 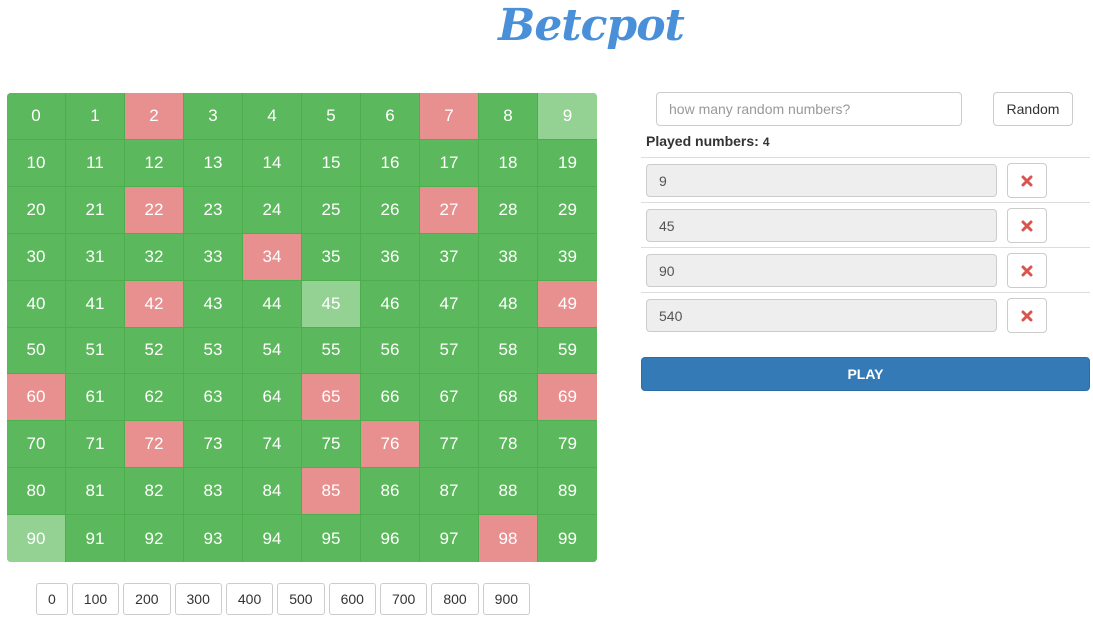 I want to click on range-button-900: 900, so click(x=506, y=599).